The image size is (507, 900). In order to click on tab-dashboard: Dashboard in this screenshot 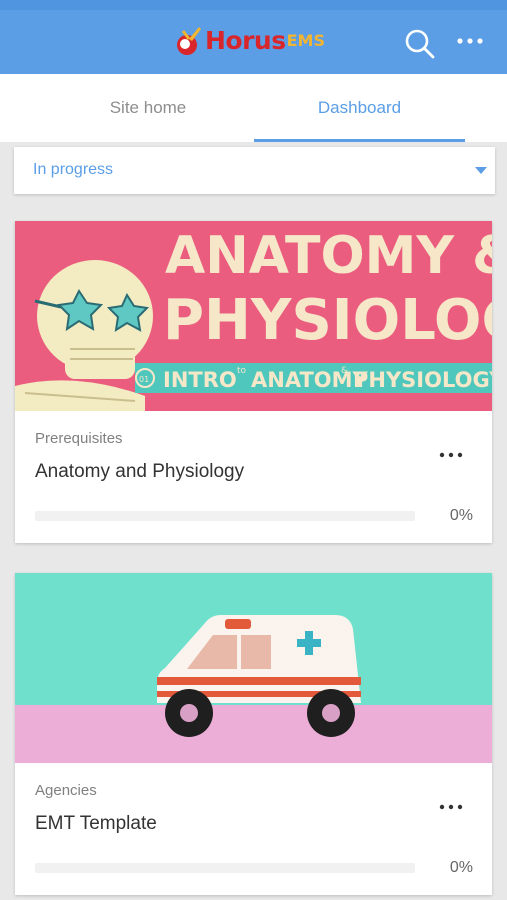, I will do `click(359, 108)`.